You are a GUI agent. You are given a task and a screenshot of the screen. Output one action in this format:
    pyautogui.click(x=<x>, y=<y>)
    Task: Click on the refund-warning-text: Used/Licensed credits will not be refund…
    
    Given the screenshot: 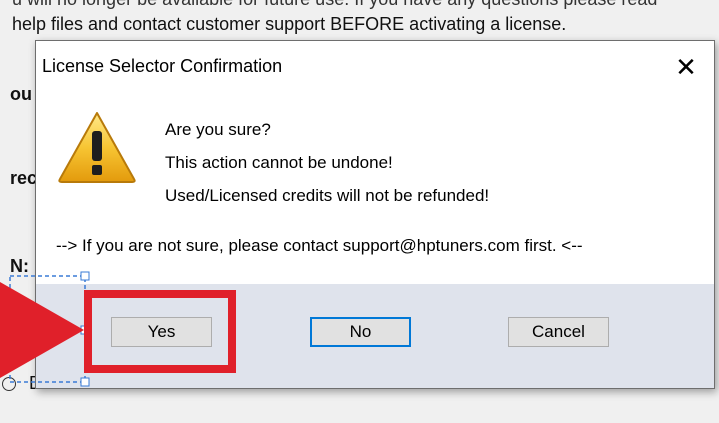 What is the action you would take?
    pyautogui.click(x=327, y=195)
    